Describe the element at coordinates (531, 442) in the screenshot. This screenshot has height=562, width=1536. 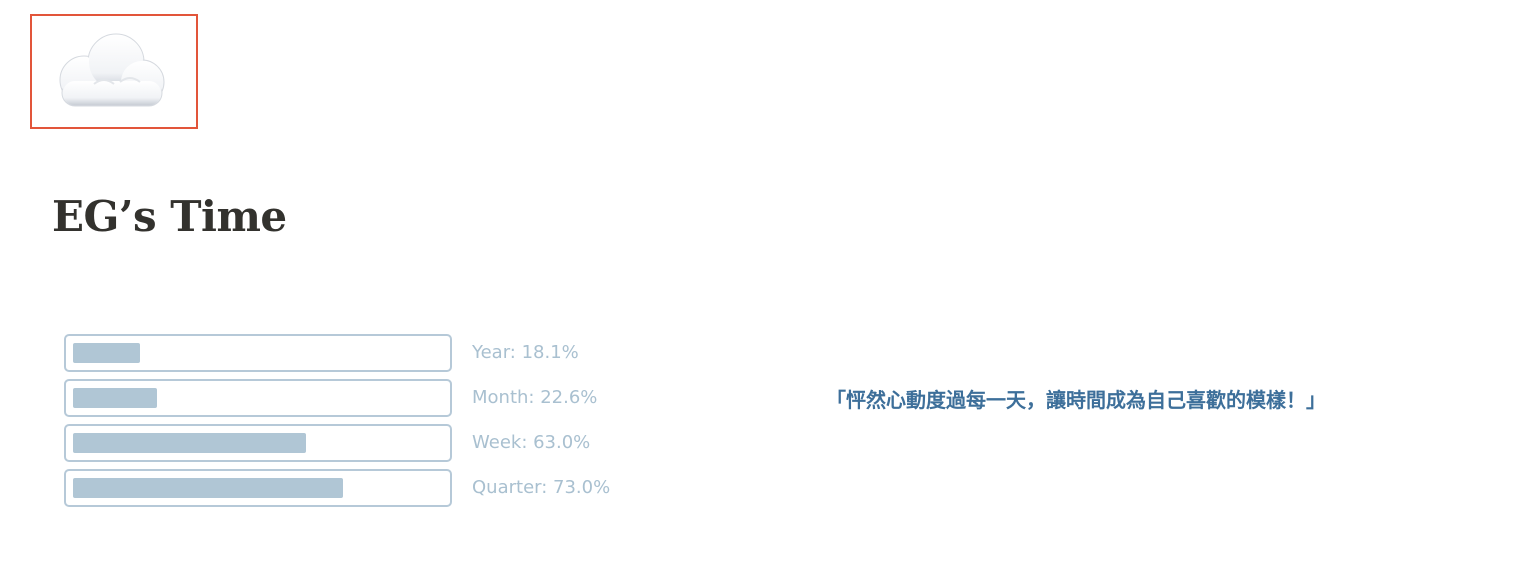
I see `progress-label: Week: 63.0%` at that location.